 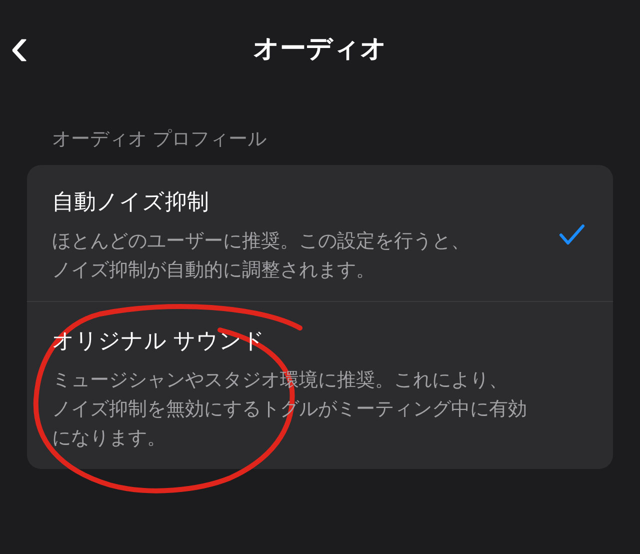 What do you see at coordinates (159, 139) in the screenshot?
I see `section-label: オーディオ プロフィール` at bounding box center [159, 139].